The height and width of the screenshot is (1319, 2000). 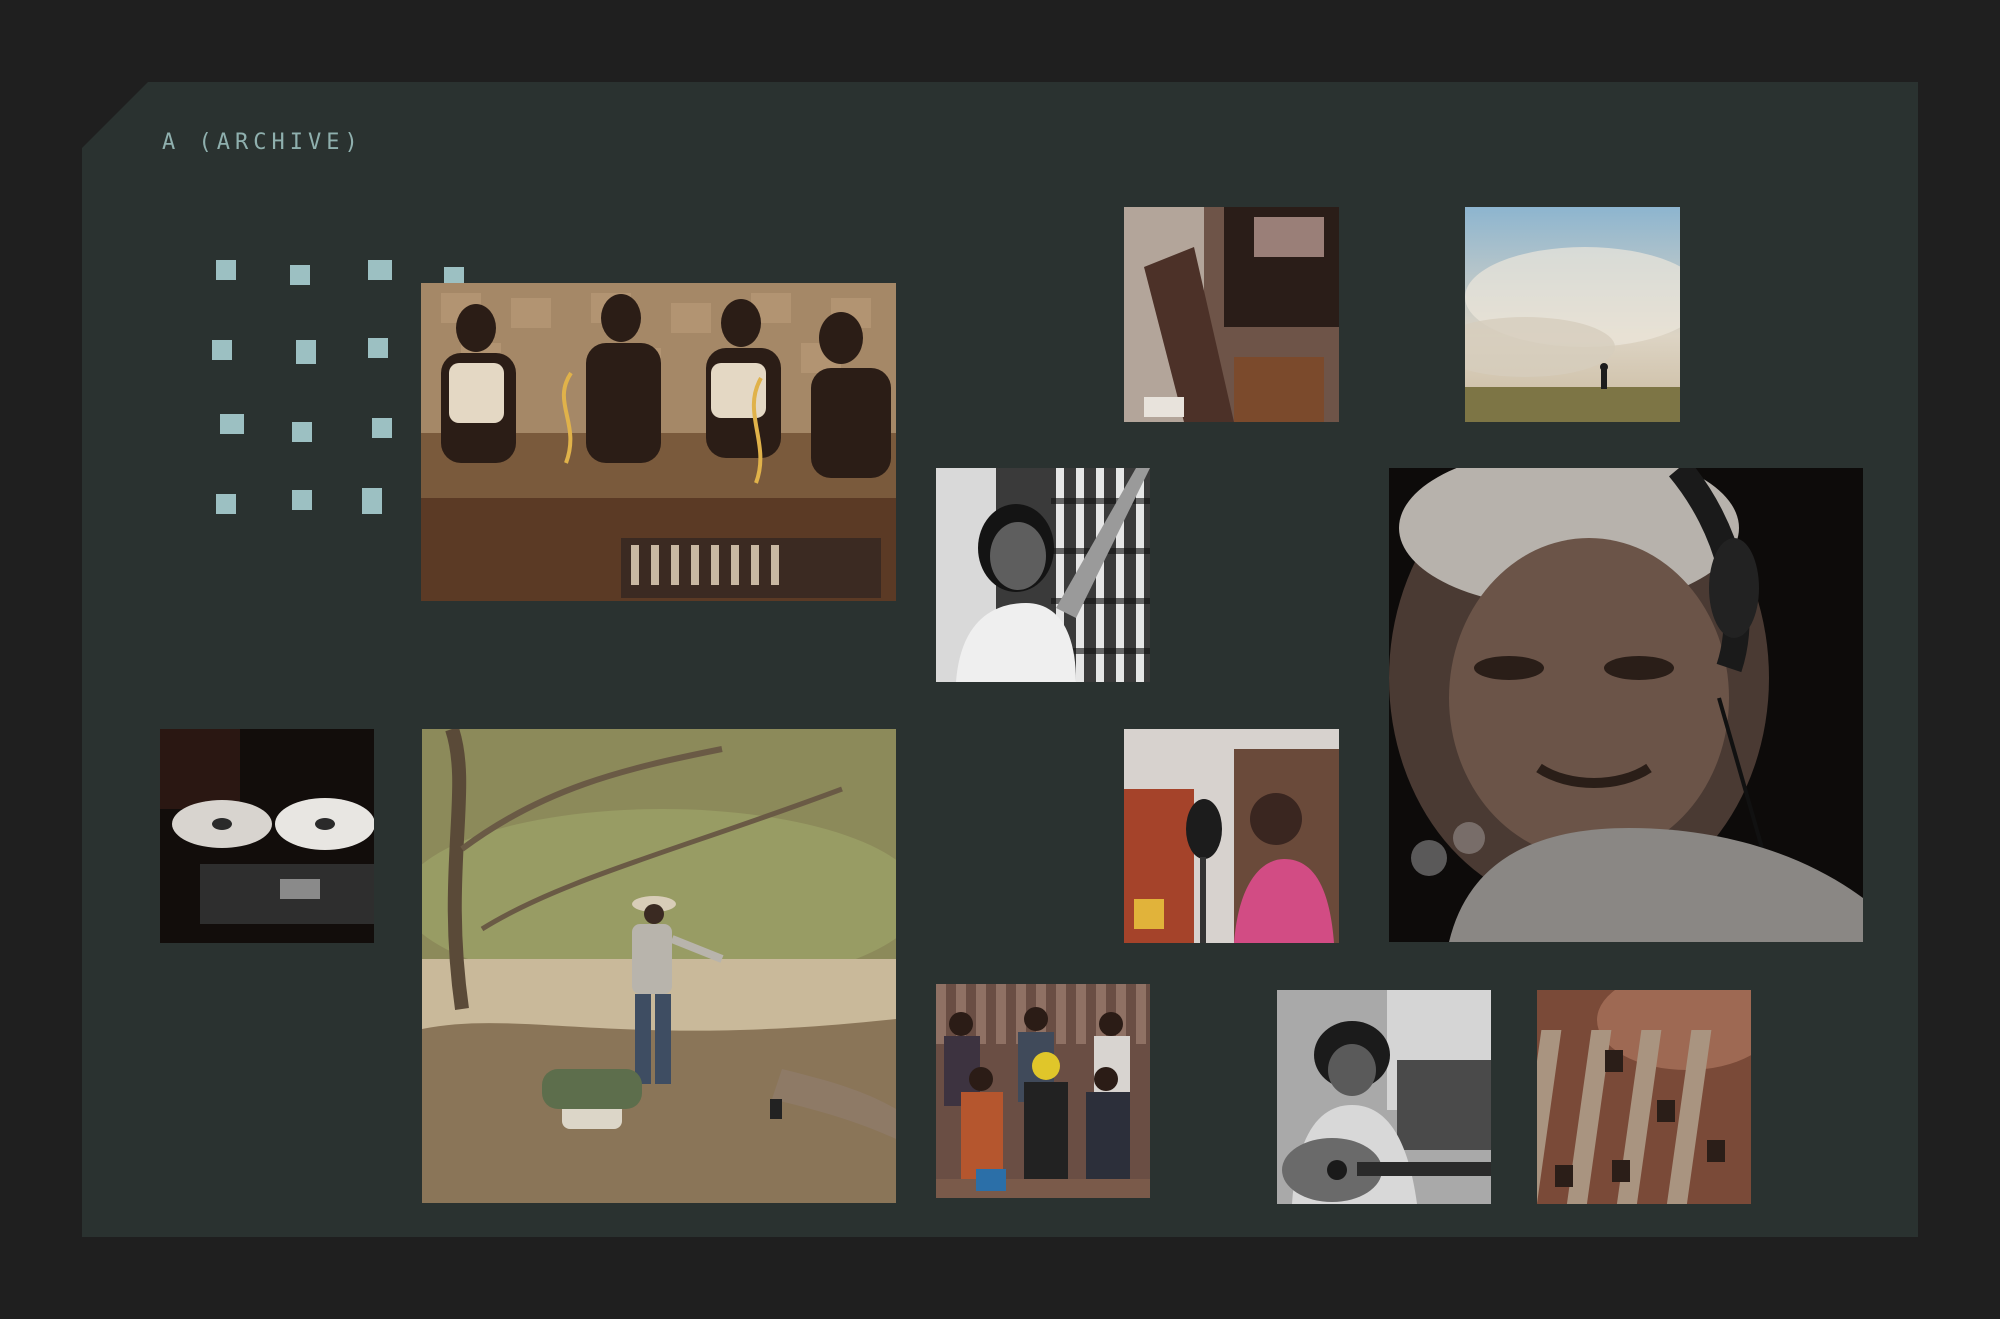 What do you see at coordinates (1572, 314) in the screenshot?
I see `photo-smoke-field` at bounding box center [1572, 314].